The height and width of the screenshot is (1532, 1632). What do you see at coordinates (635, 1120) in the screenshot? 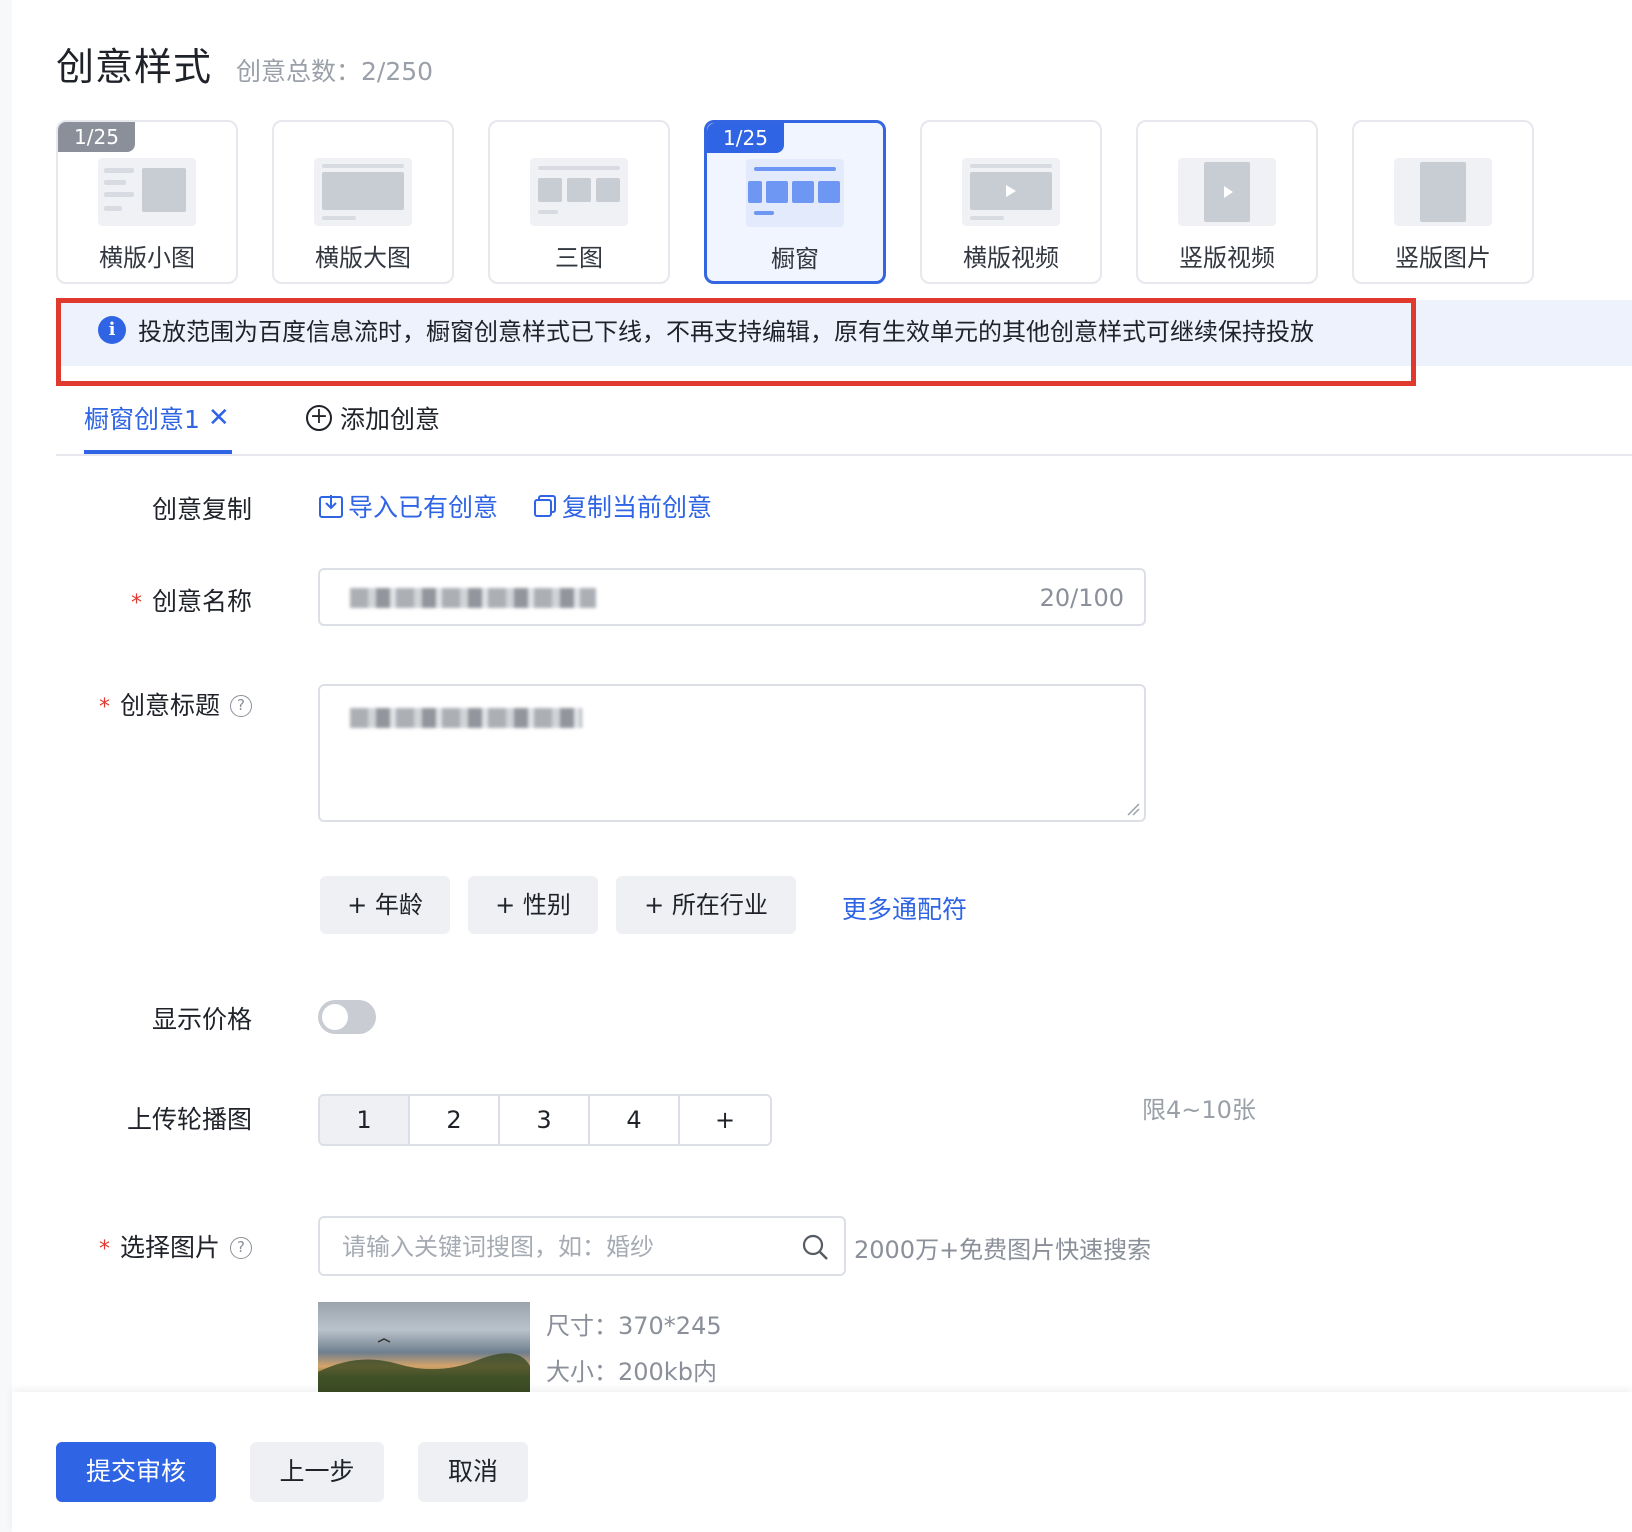
I see `carousel-slot-4: 4` at bounding box center [635, 1120].